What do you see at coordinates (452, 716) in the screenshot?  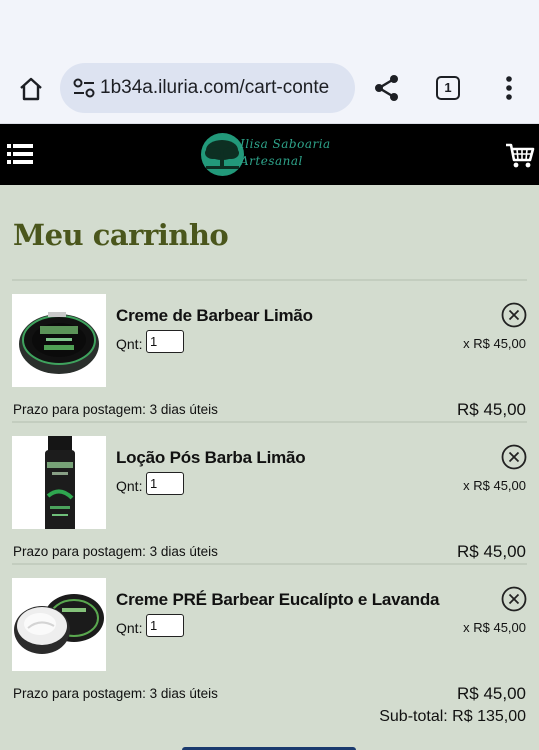 I see `cart-subtotal: Sub-total: R$ 135,00` at bounding box center [452, 716].